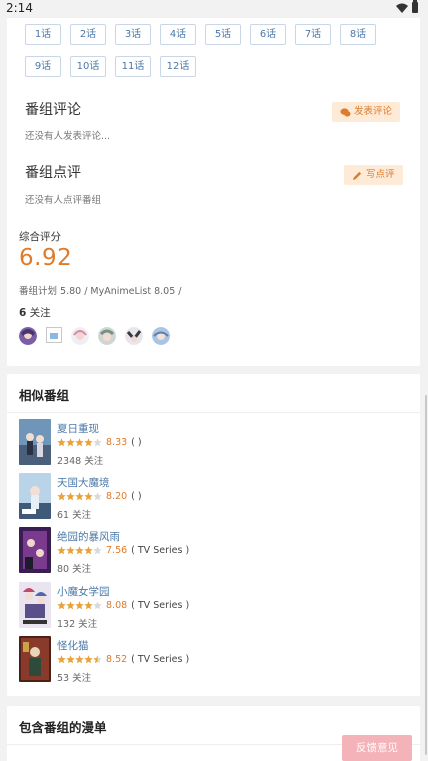 The height and width of the screenshot is (761, 428). I want to click on status-bar: 2:14, so click(214, 9).